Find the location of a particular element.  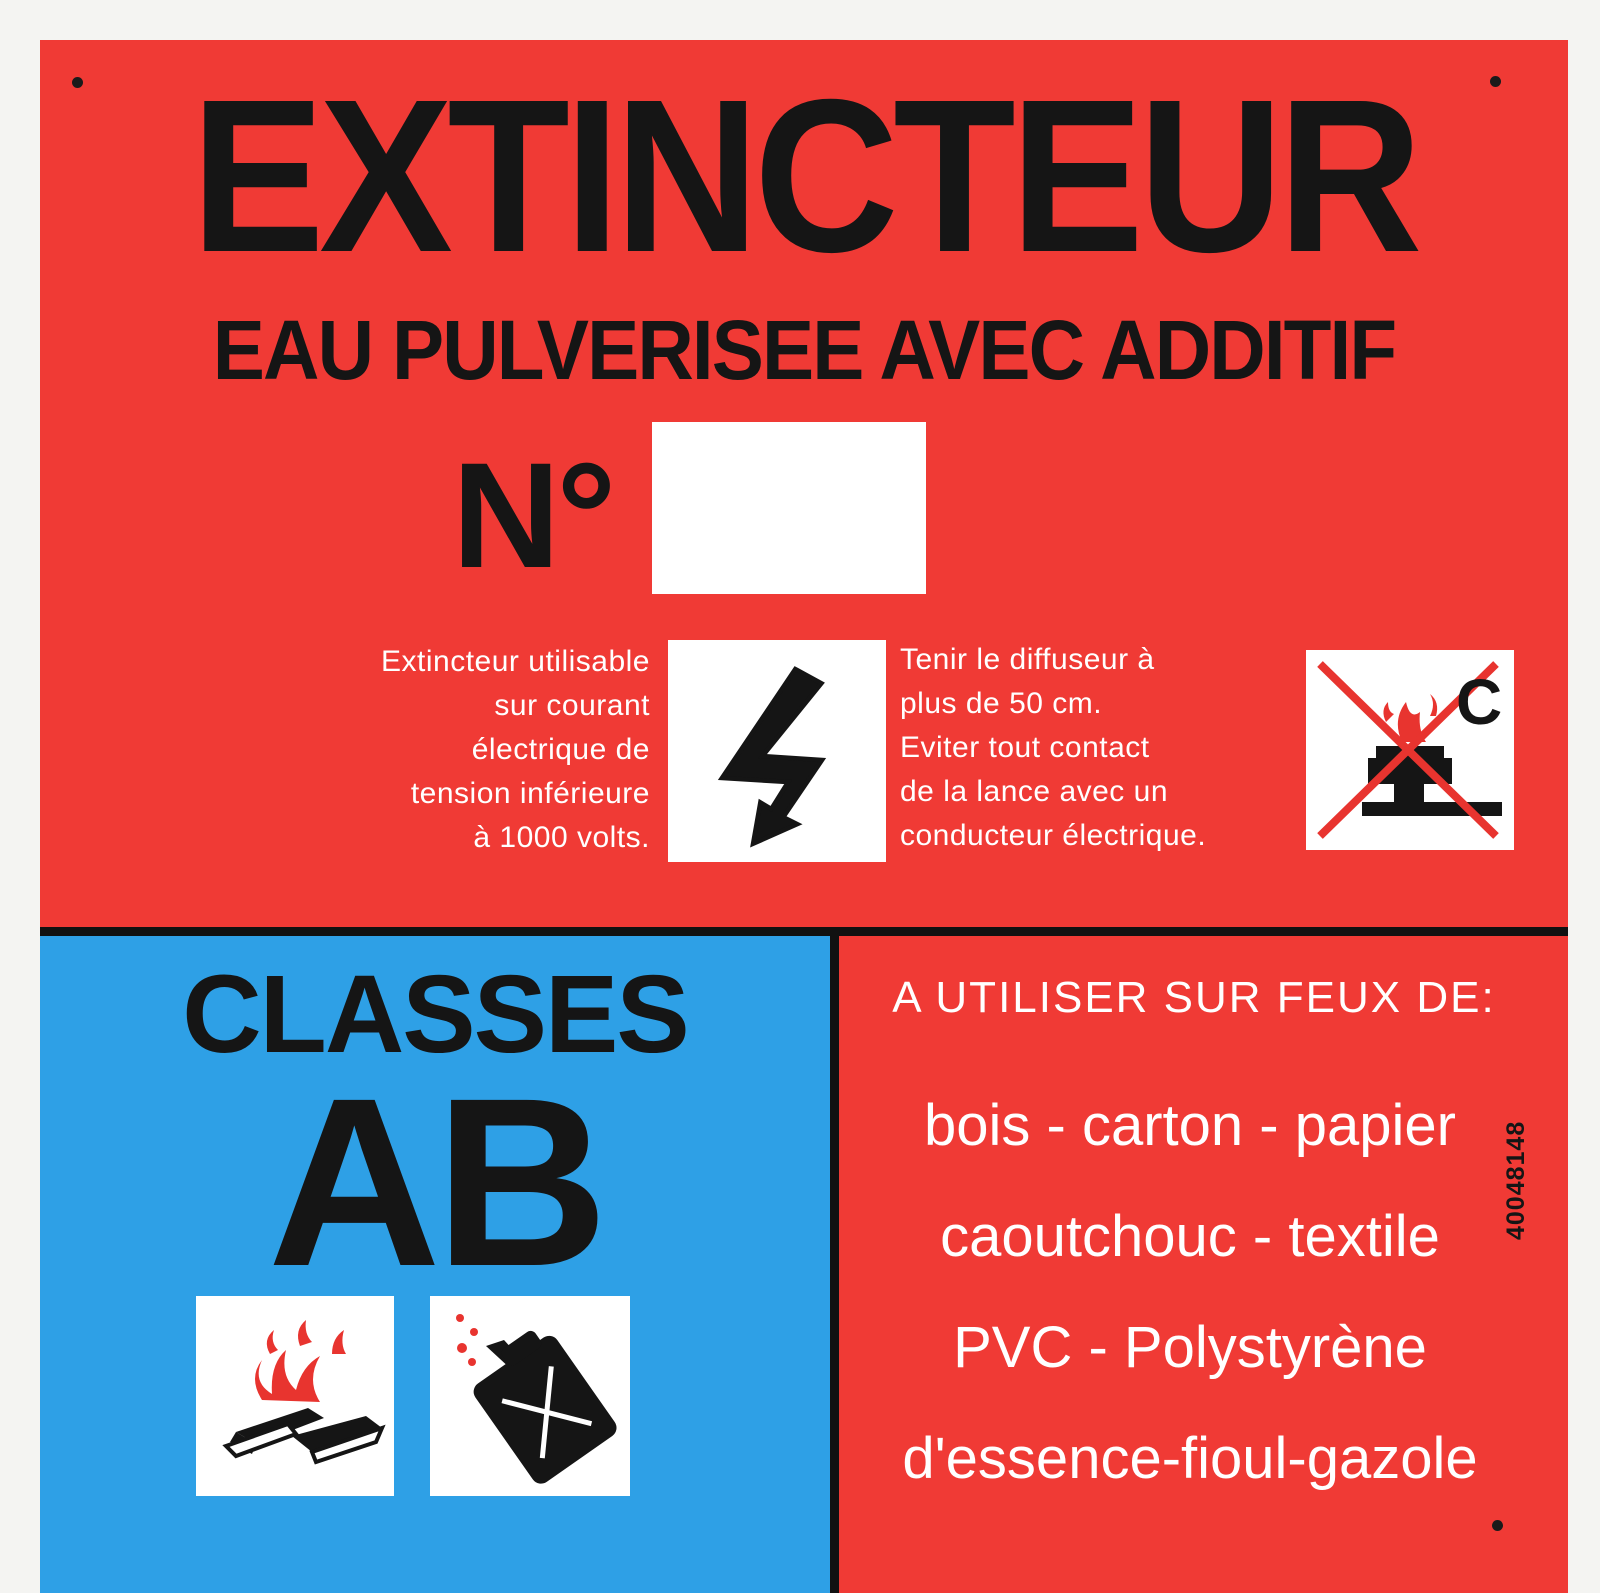

electrical-note-line: sur courant is located at coordinates (572, 705).